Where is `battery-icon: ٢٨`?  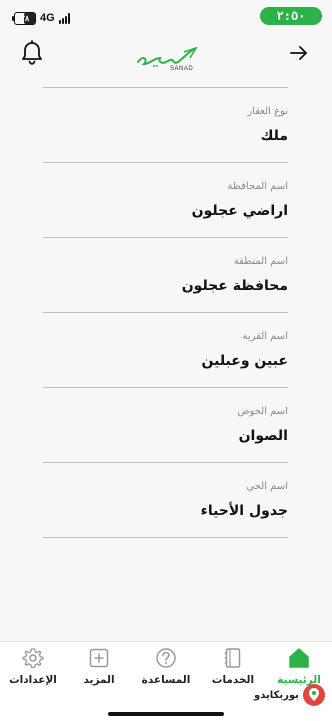 battery-icon: ٢٨ is located at coordinates (24, 18).